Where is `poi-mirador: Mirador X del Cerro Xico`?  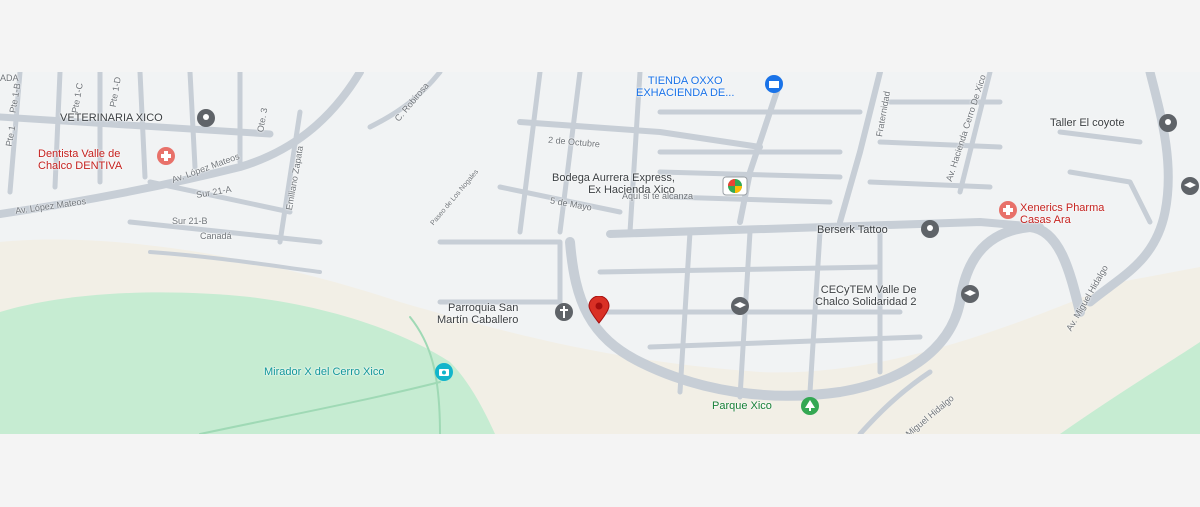
poi-mirador: Mirador X del Cerro Xico is located at coordinates (324, 372).